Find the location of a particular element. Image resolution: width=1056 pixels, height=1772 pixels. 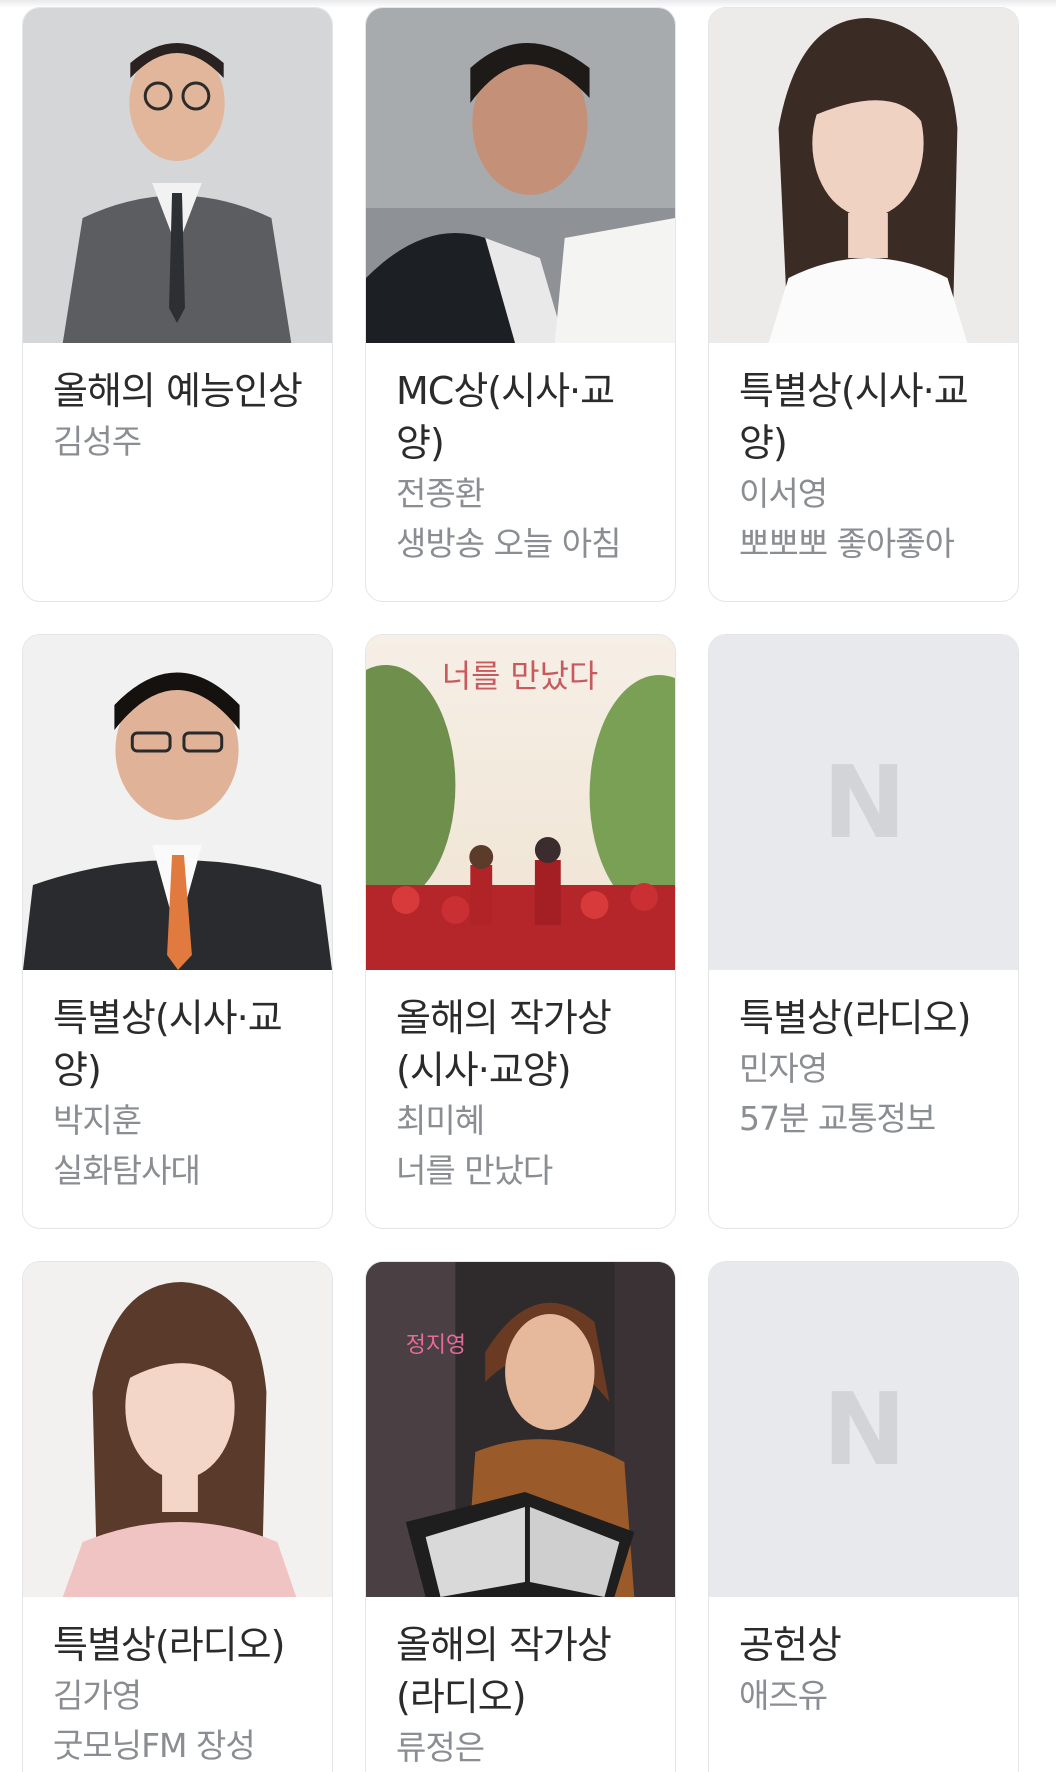

program-poster: 너를 만났다 is located at coordinates (520, 802).